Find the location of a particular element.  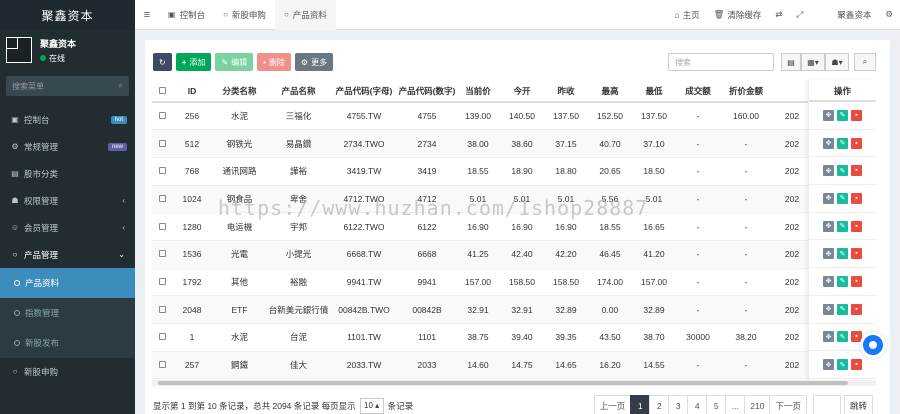

column-header is located at coordinates (792, 91).